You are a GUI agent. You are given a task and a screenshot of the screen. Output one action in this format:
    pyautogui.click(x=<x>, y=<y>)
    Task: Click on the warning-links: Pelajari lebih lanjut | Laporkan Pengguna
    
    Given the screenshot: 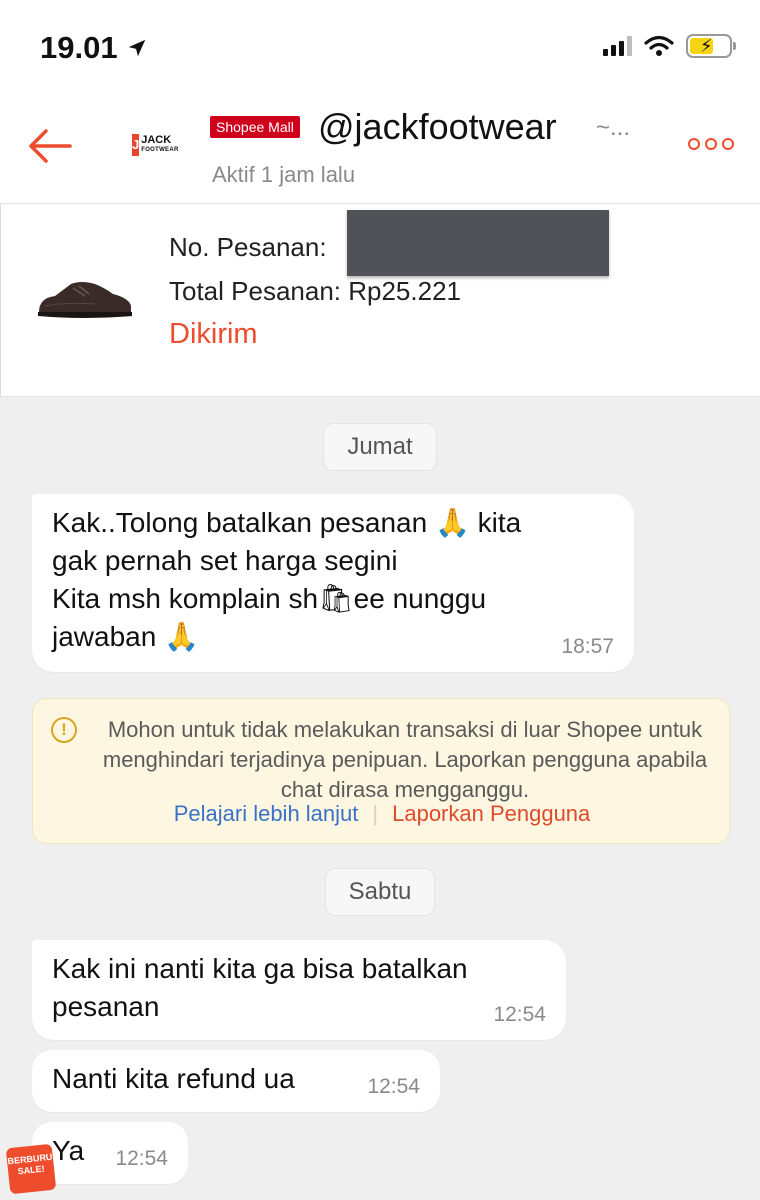 What is the action you would take?
    pyautogui.click(x=382, y=814)
    